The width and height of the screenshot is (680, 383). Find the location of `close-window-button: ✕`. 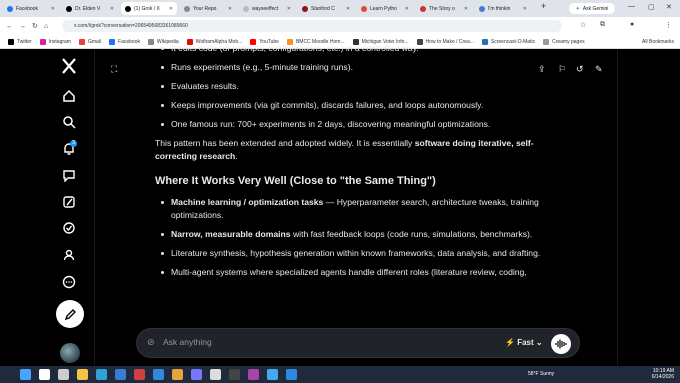

close-window-button: ✕ is located at coordinates (669, 7).